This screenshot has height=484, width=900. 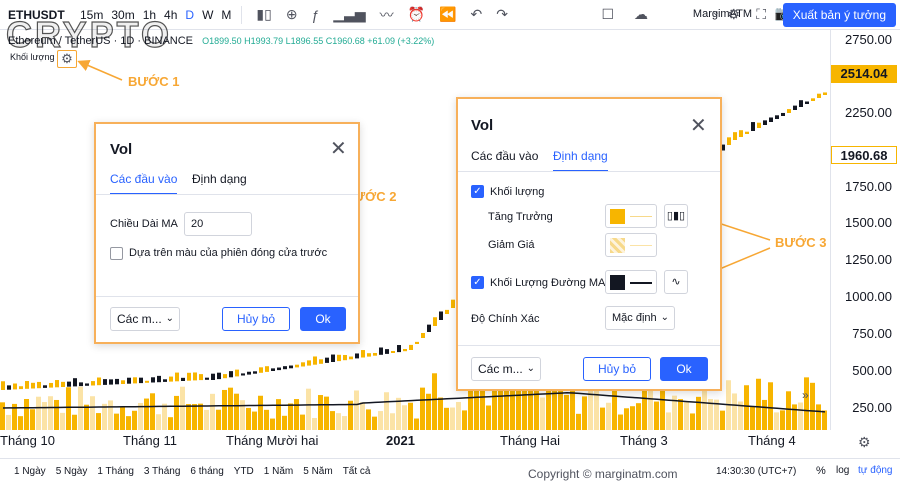 I want to click on fullscreen-square-icon: ☐, so click(x=607, y=14).